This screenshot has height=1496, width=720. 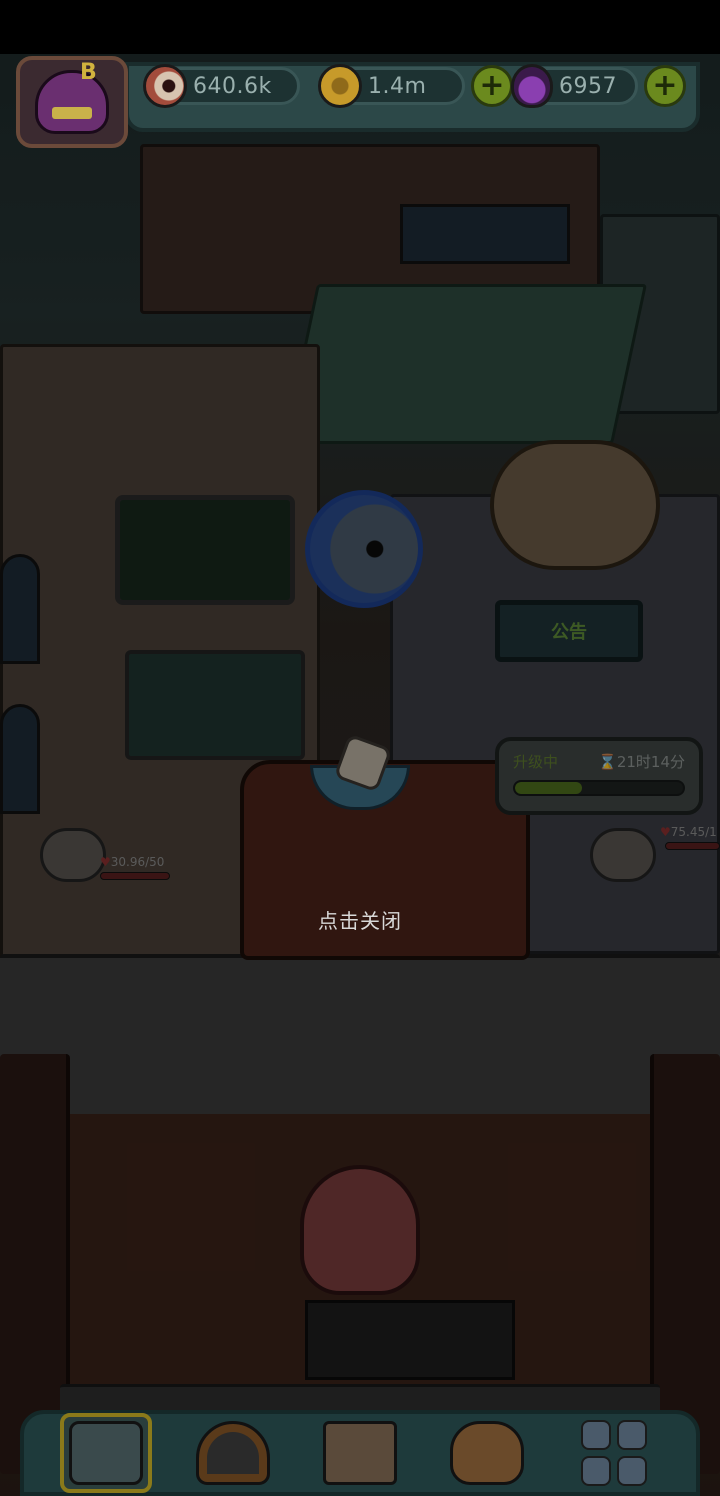 What do you see at coordinates (588, 86) in the screenshot?
I see `potion-count: 6957` at bounding box center [588, 86].